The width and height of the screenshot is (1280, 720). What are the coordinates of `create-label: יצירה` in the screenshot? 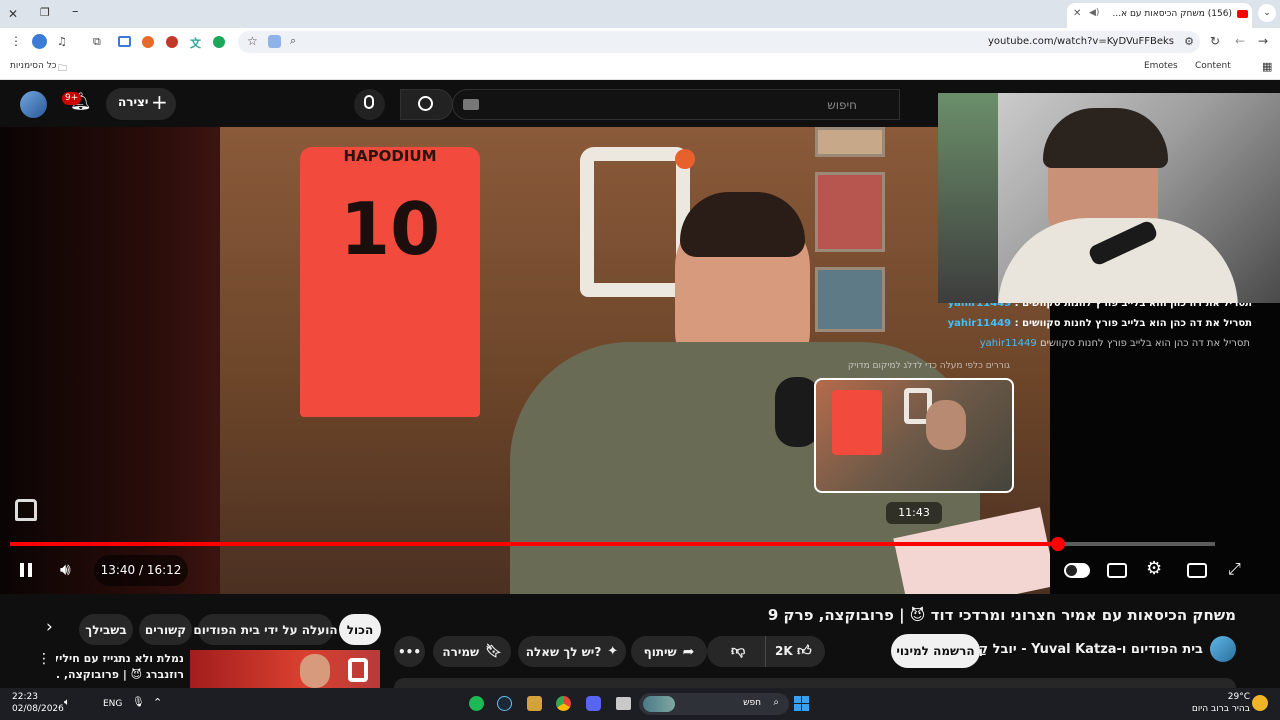 It's located at (133, 102).